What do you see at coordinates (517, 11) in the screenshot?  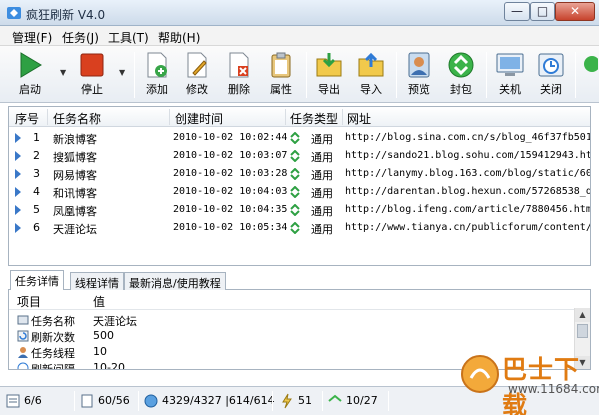 I see `minimize-button: —` at bounding box center [517, 11].